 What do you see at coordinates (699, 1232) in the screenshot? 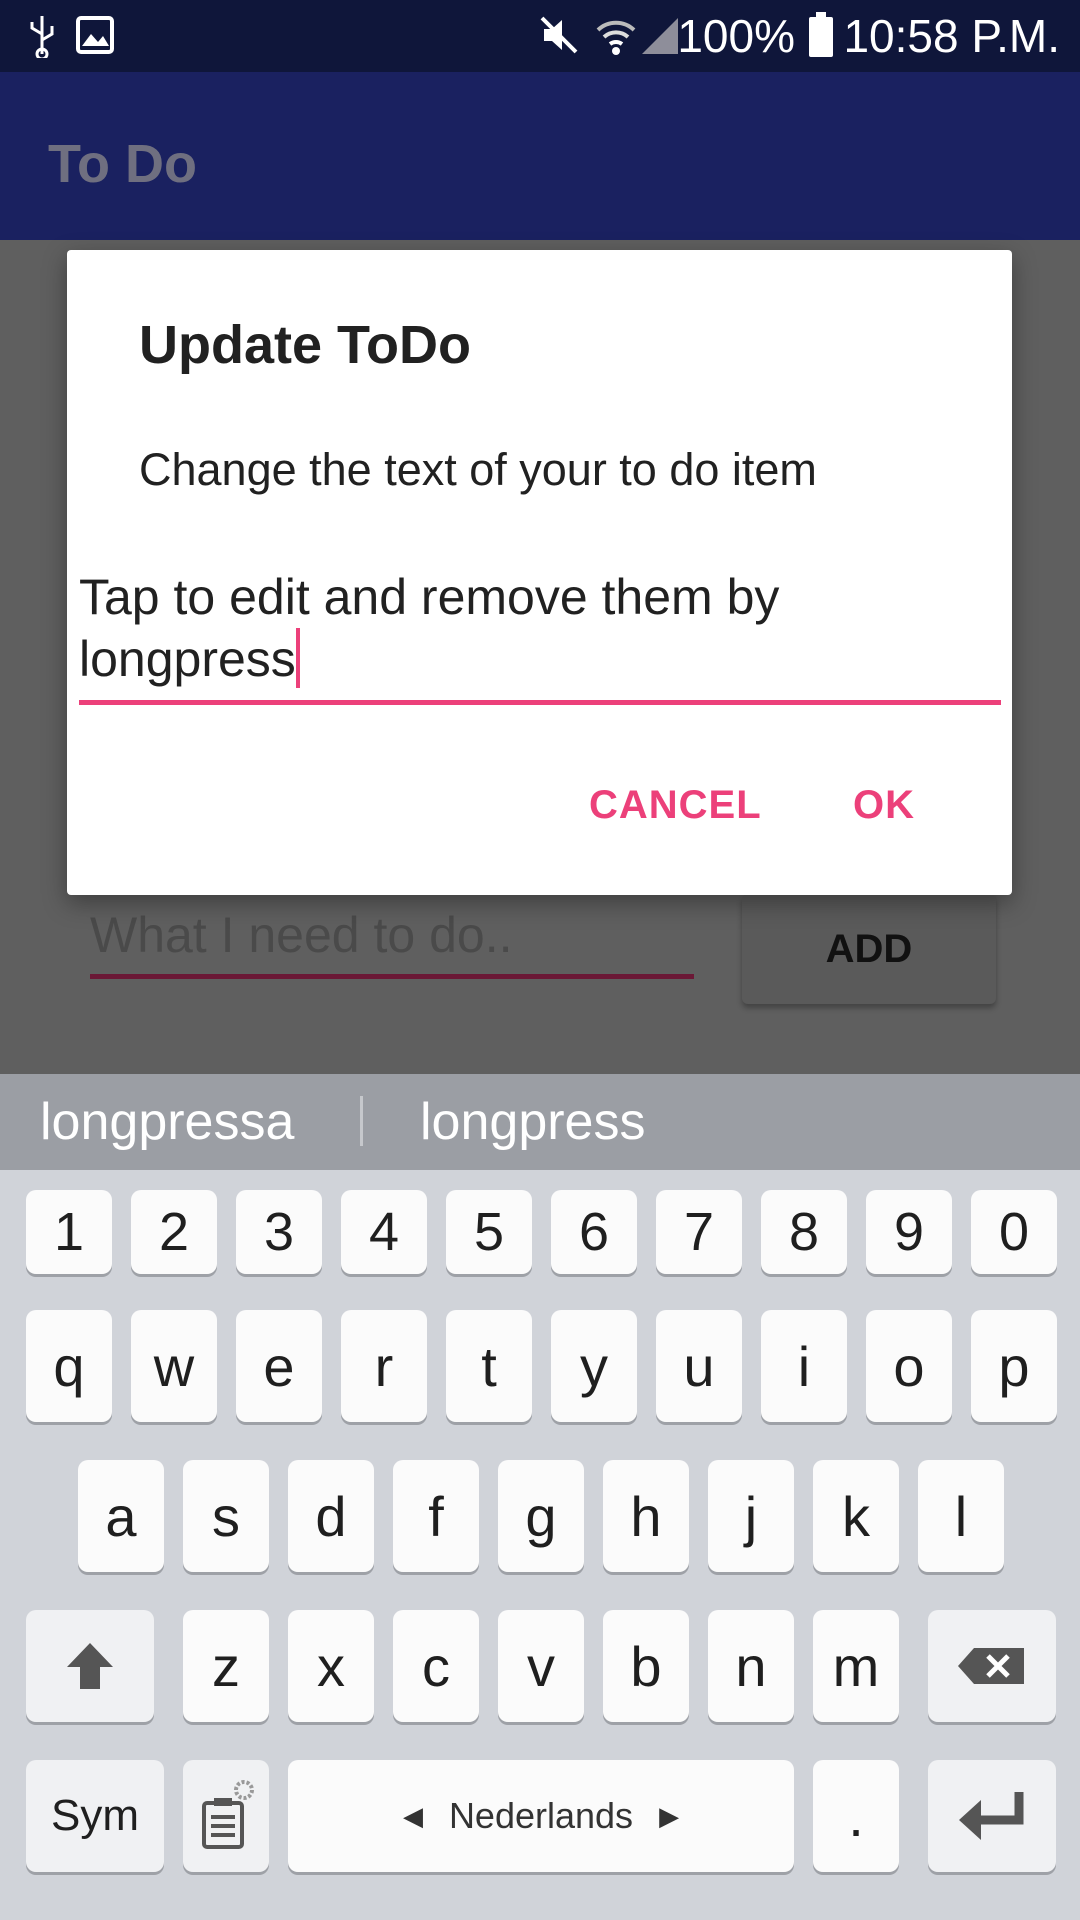
I see `key-7: 7` at bounding box center [699, 1232].